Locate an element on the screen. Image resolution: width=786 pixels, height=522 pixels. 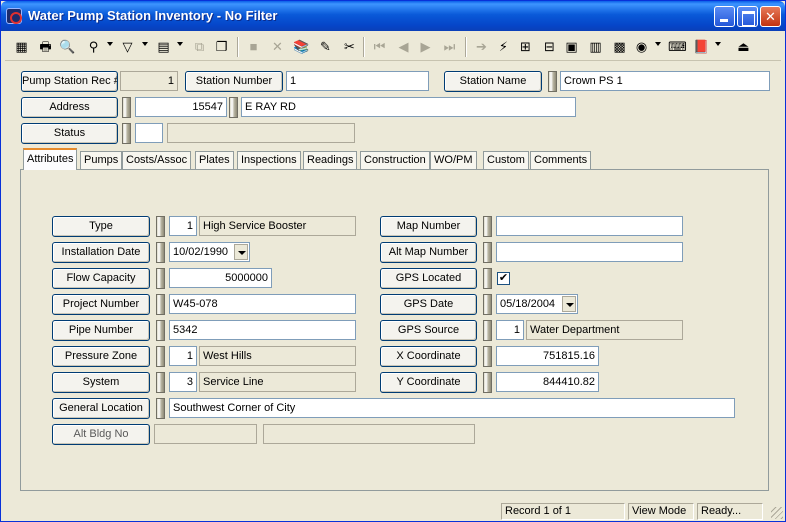
gps-source-button: GPS Source is located at coordinates (428, 330).